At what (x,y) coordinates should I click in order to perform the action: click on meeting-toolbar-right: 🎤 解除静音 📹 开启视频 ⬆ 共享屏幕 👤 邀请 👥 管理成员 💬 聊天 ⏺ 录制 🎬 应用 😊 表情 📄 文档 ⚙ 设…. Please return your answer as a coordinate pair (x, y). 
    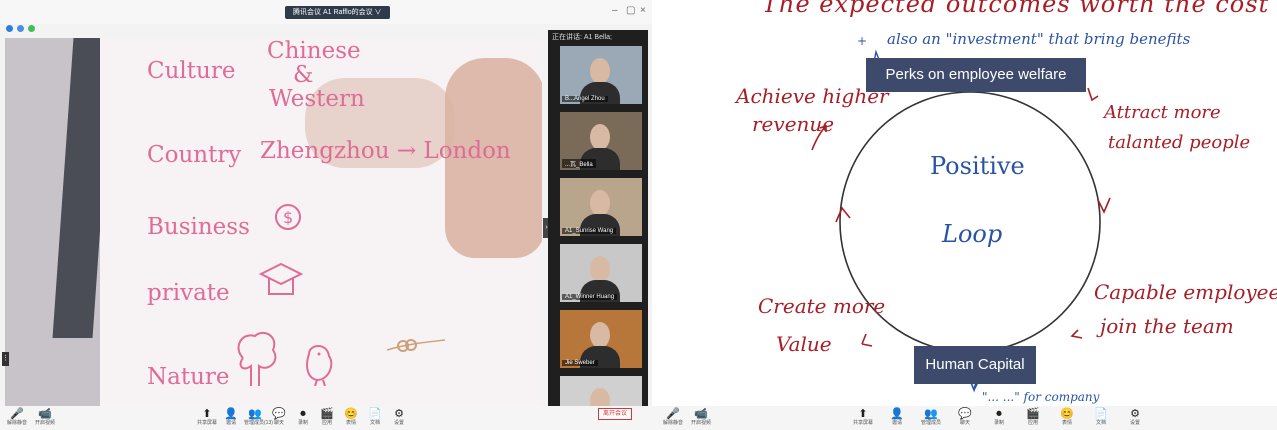
    Looking at the image, I should click on (964, 418).